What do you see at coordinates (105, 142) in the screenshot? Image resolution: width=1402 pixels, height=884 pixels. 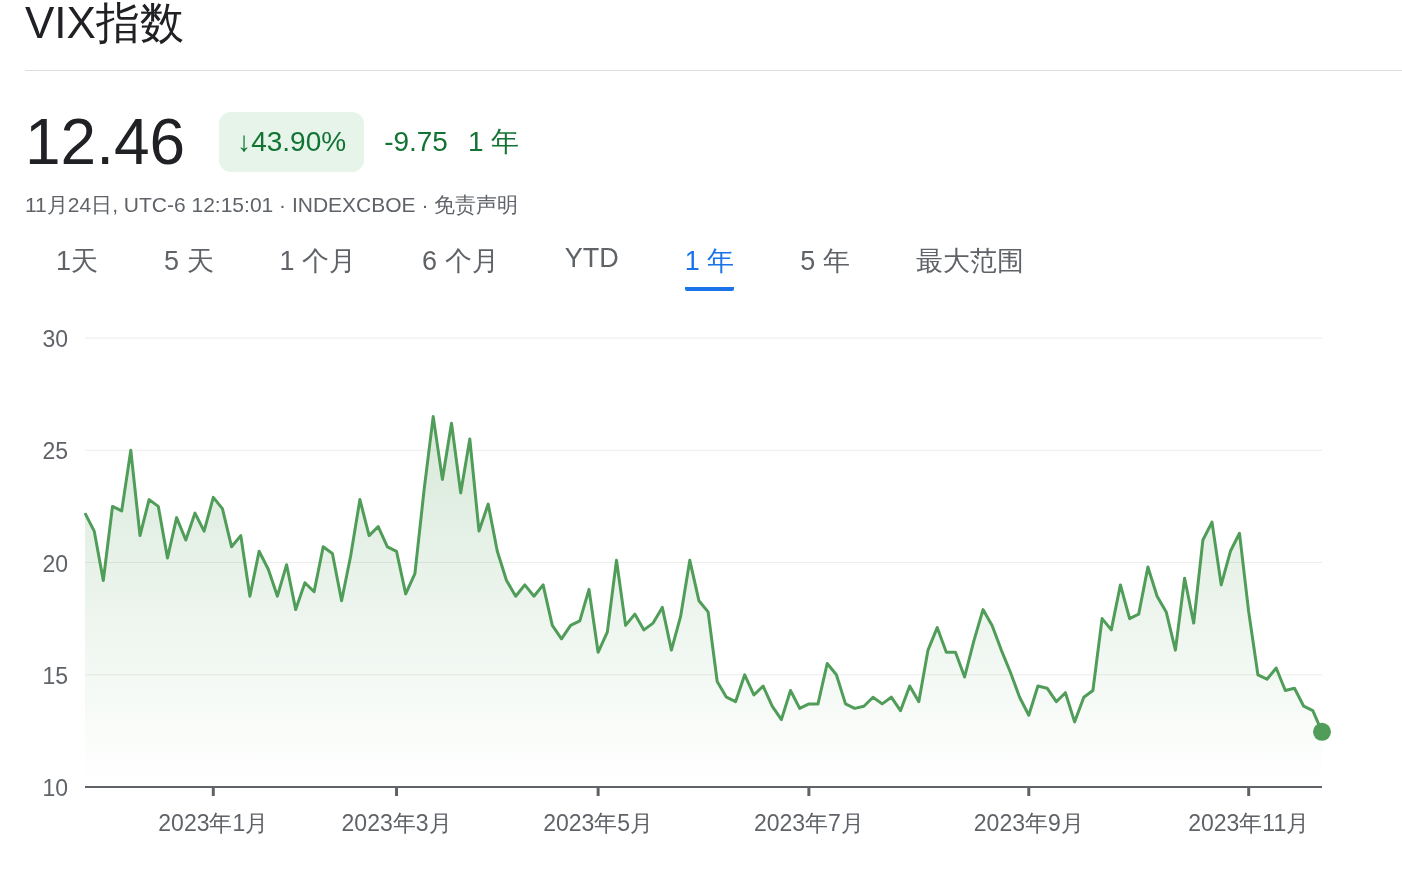 I see `price-value: 12.46` at bounding box center [105, 142].